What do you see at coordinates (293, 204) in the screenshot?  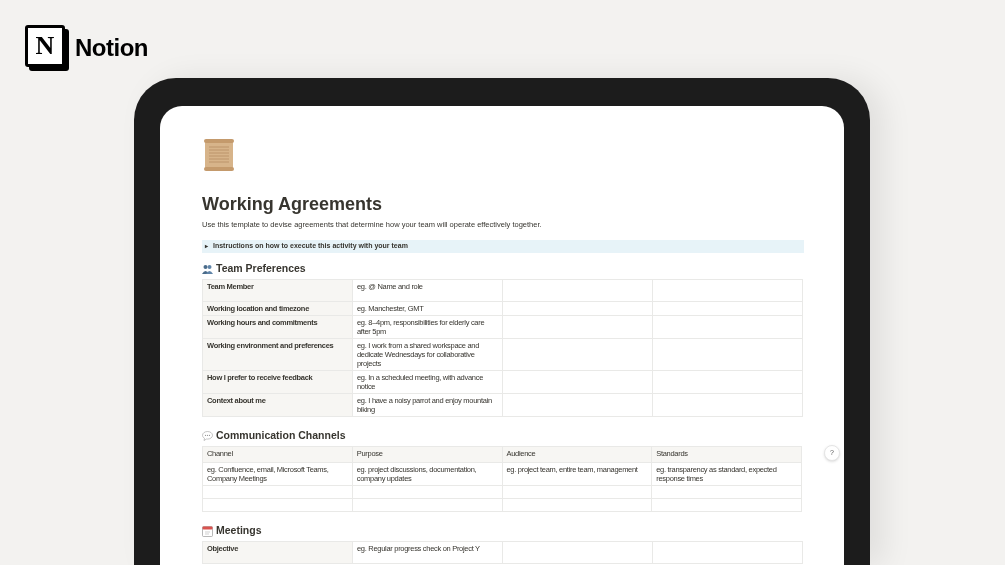 I see `page-title: Working Agreements` at bounding box center [293, 204].